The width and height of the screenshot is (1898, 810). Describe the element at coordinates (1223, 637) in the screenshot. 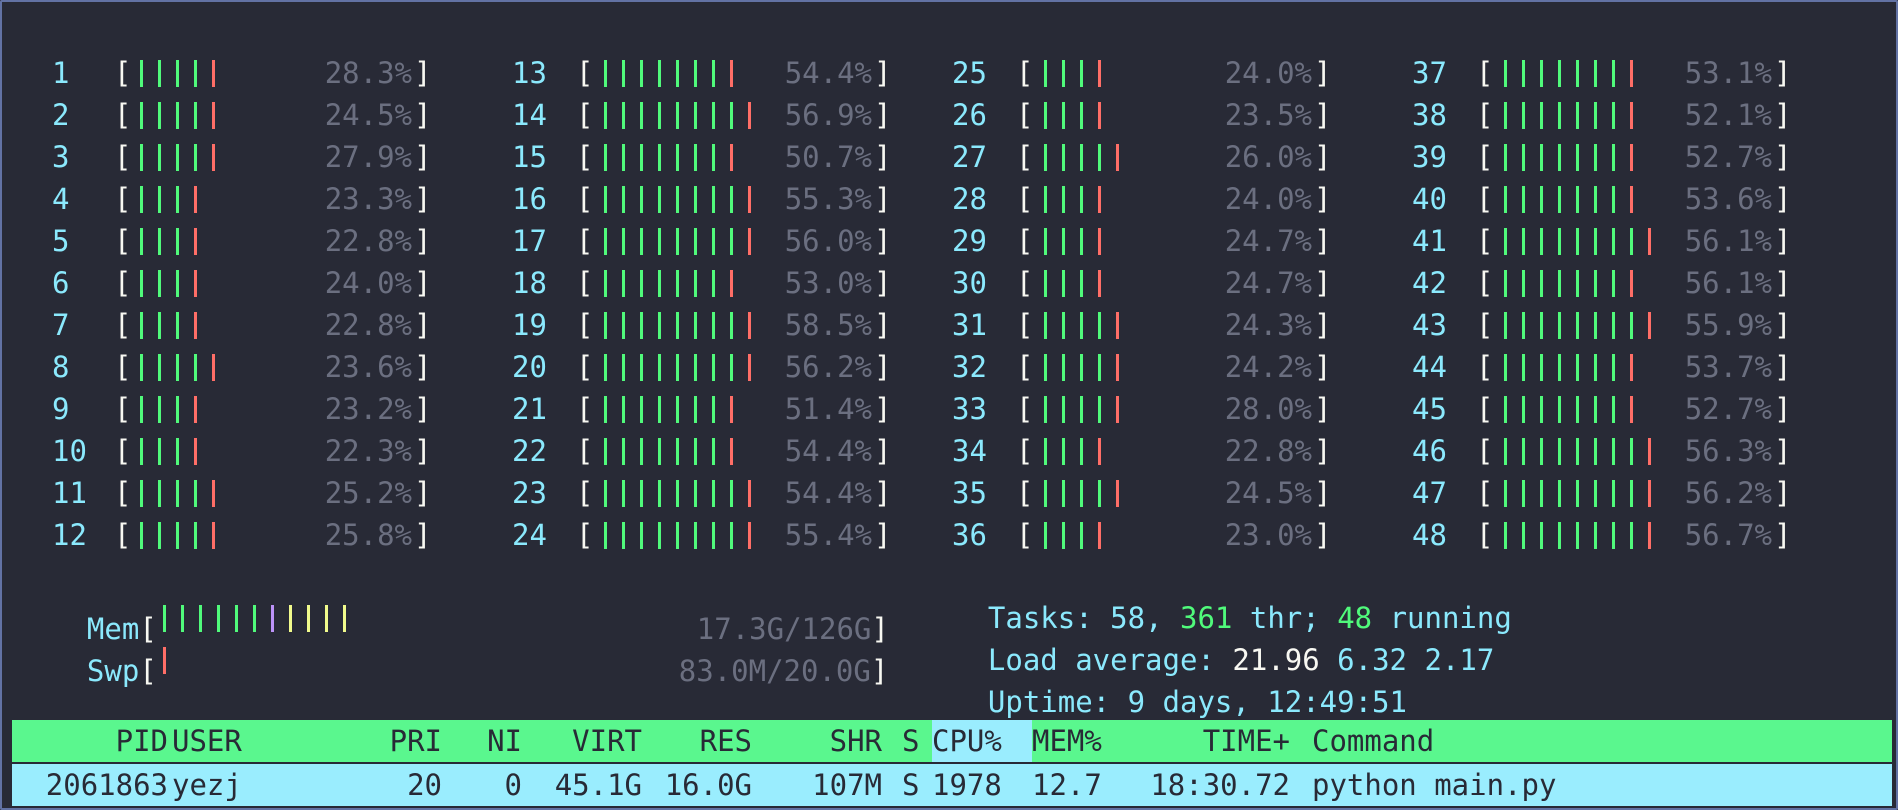

I see `load-average-line: Load average: 21.96 6.32 2.17` at that location.